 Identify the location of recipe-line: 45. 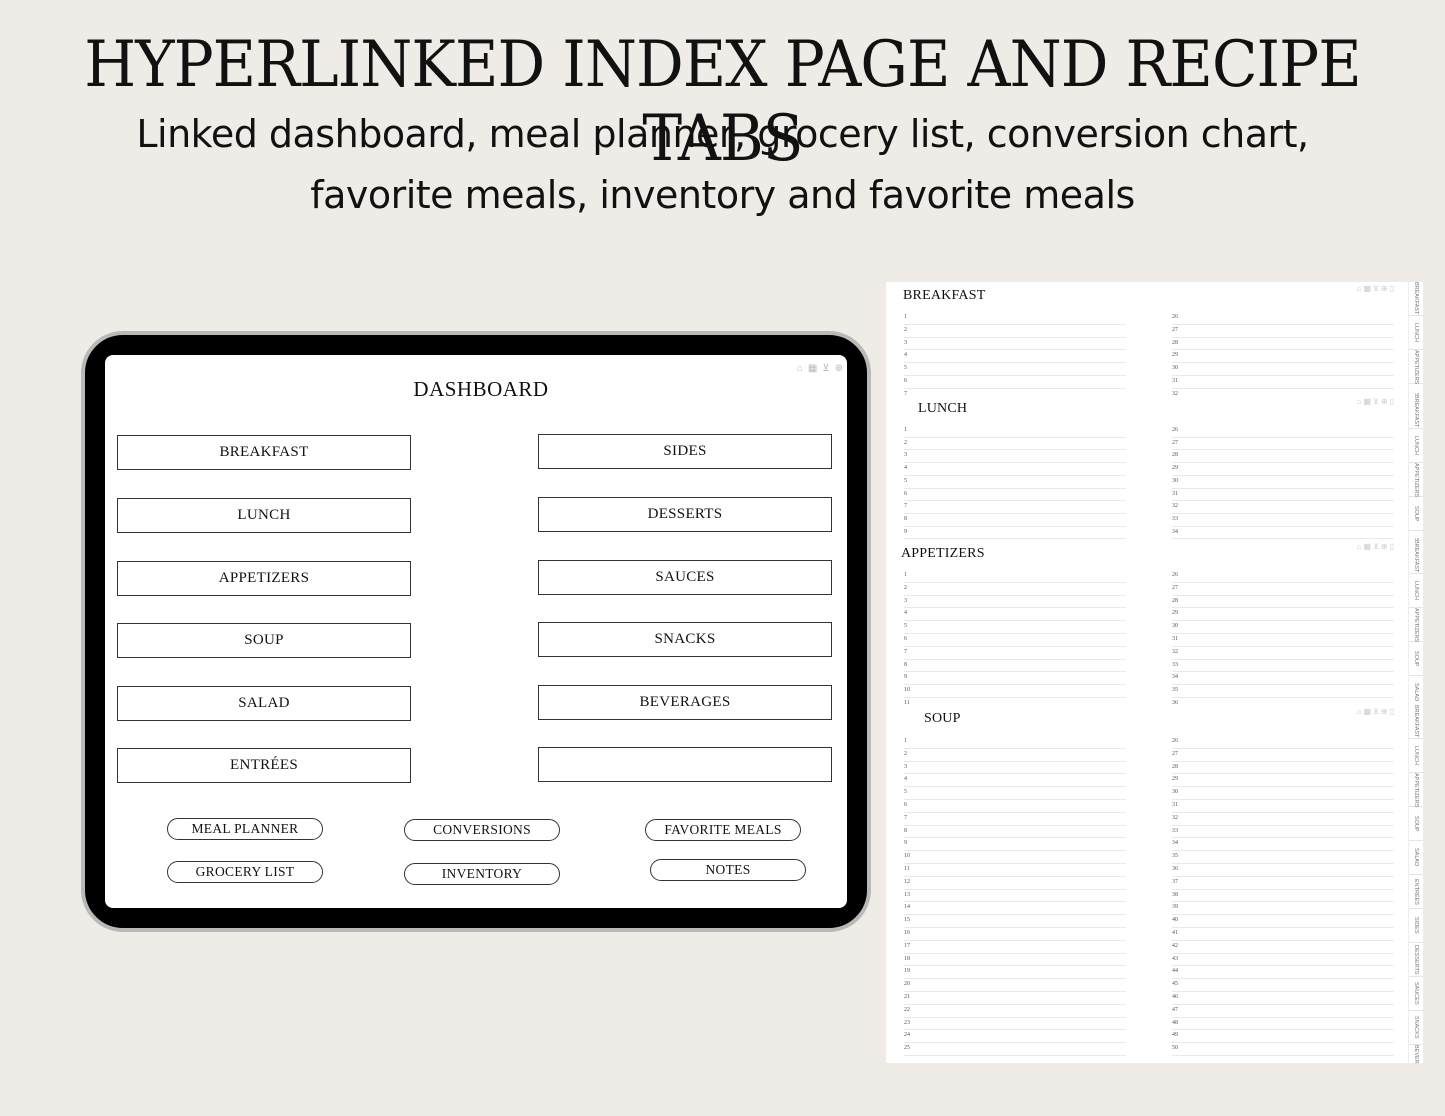
(1283, 985).